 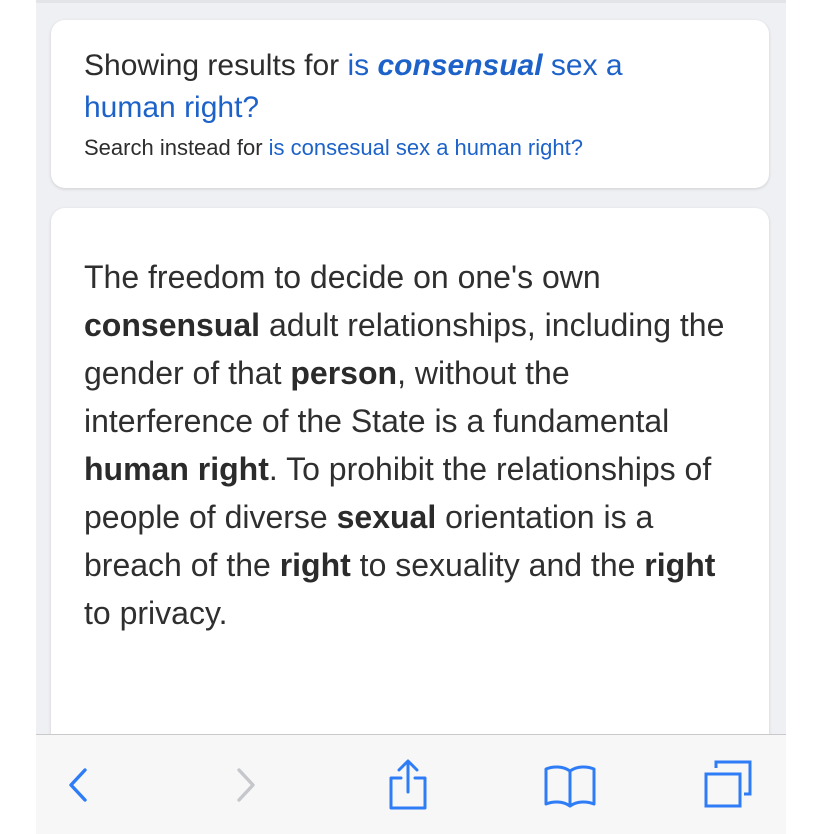 I want to click on forward-button, so click(x=246, y=785).